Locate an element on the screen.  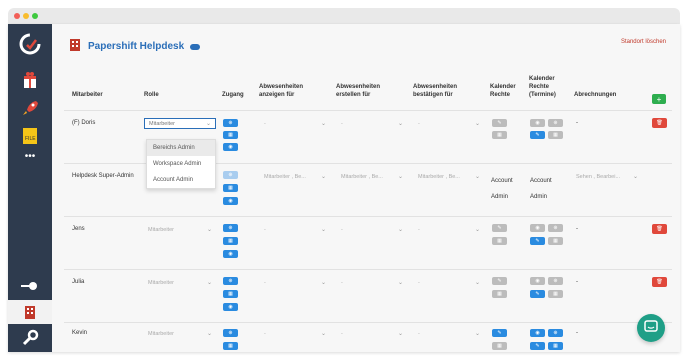
building-icon is located at coordinates (30, 312).